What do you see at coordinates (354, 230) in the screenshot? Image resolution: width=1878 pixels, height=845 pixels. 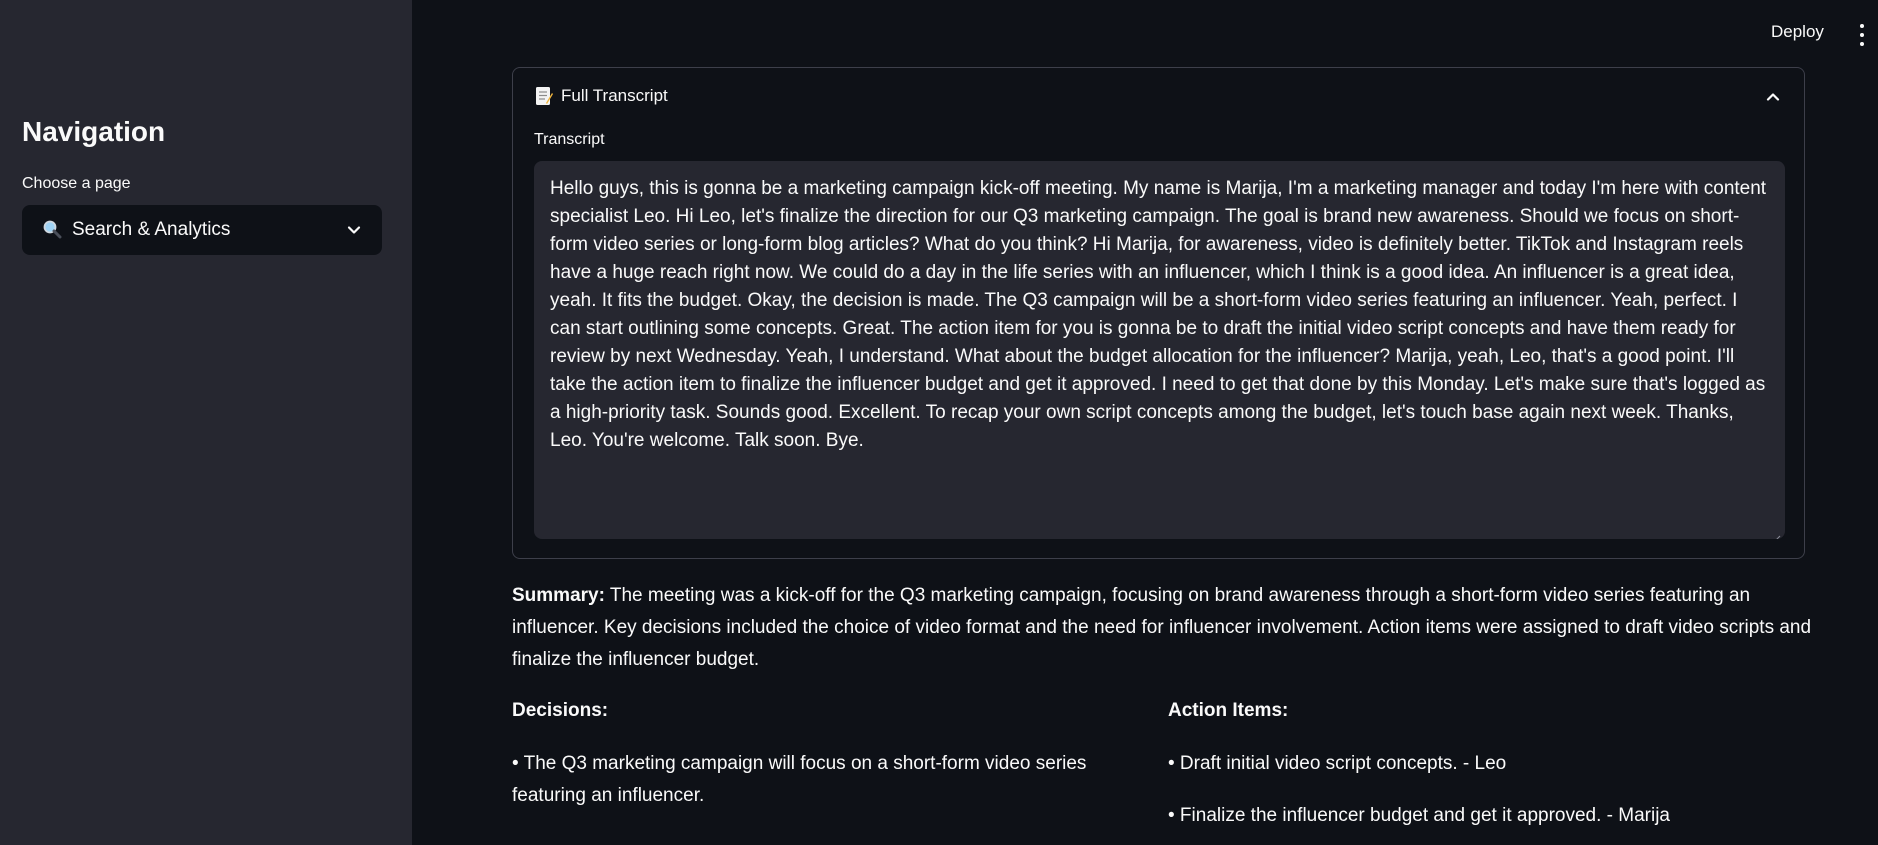 I see `chevron-down-icon` at bounding box center [354, 230].